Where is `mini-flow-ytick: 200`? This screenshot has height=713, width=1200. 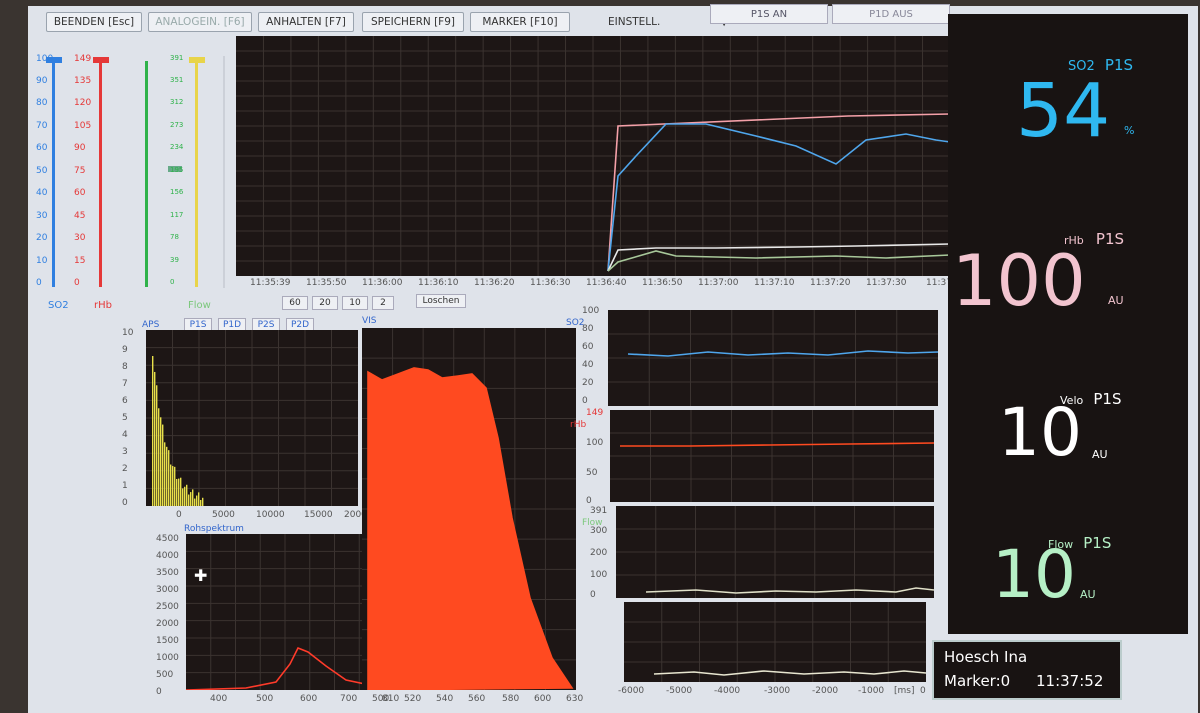
mini-flow-ytick: 200 is located at coordinates (599, 553).